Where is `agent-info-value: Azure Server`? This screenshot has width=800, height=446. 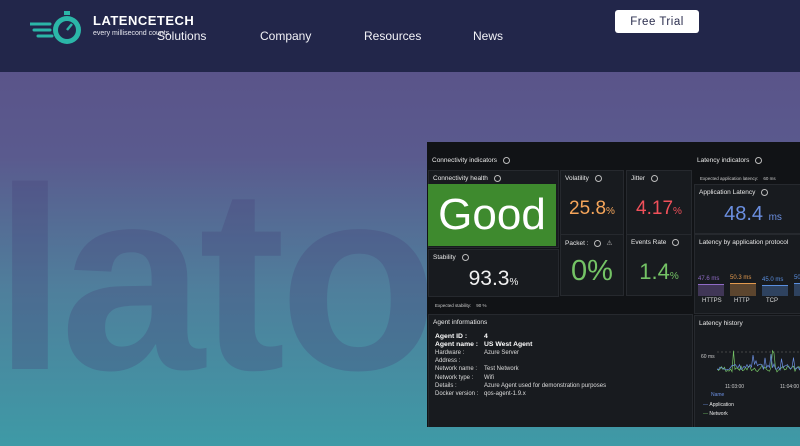 agent-info-value: Azure Server is located at coordinates (502, 352).